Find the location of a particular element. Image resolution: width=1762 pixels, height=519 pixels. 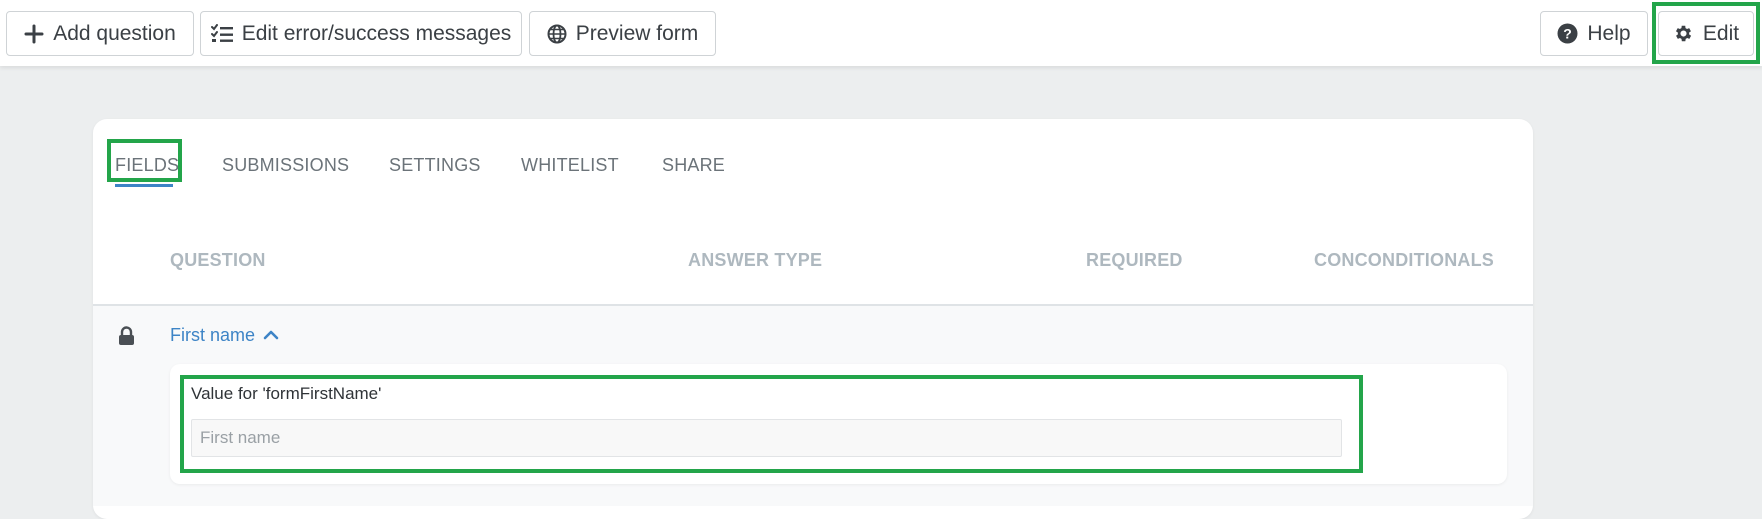

plus-icon is located at coordinates (34, 34).